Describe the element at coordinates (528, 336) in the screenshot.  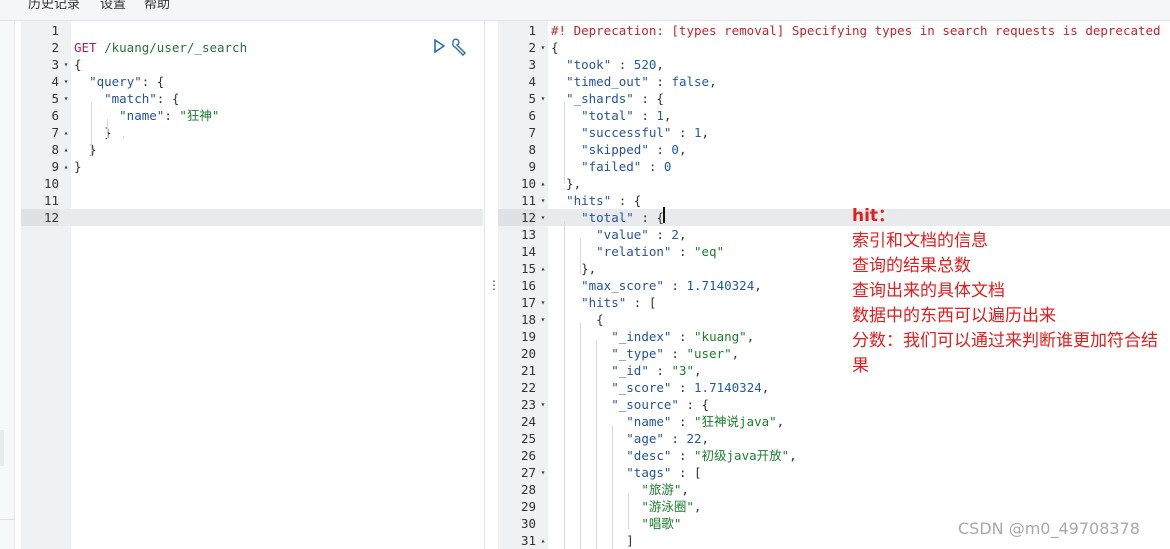
I see `line-number: 19` at that location.